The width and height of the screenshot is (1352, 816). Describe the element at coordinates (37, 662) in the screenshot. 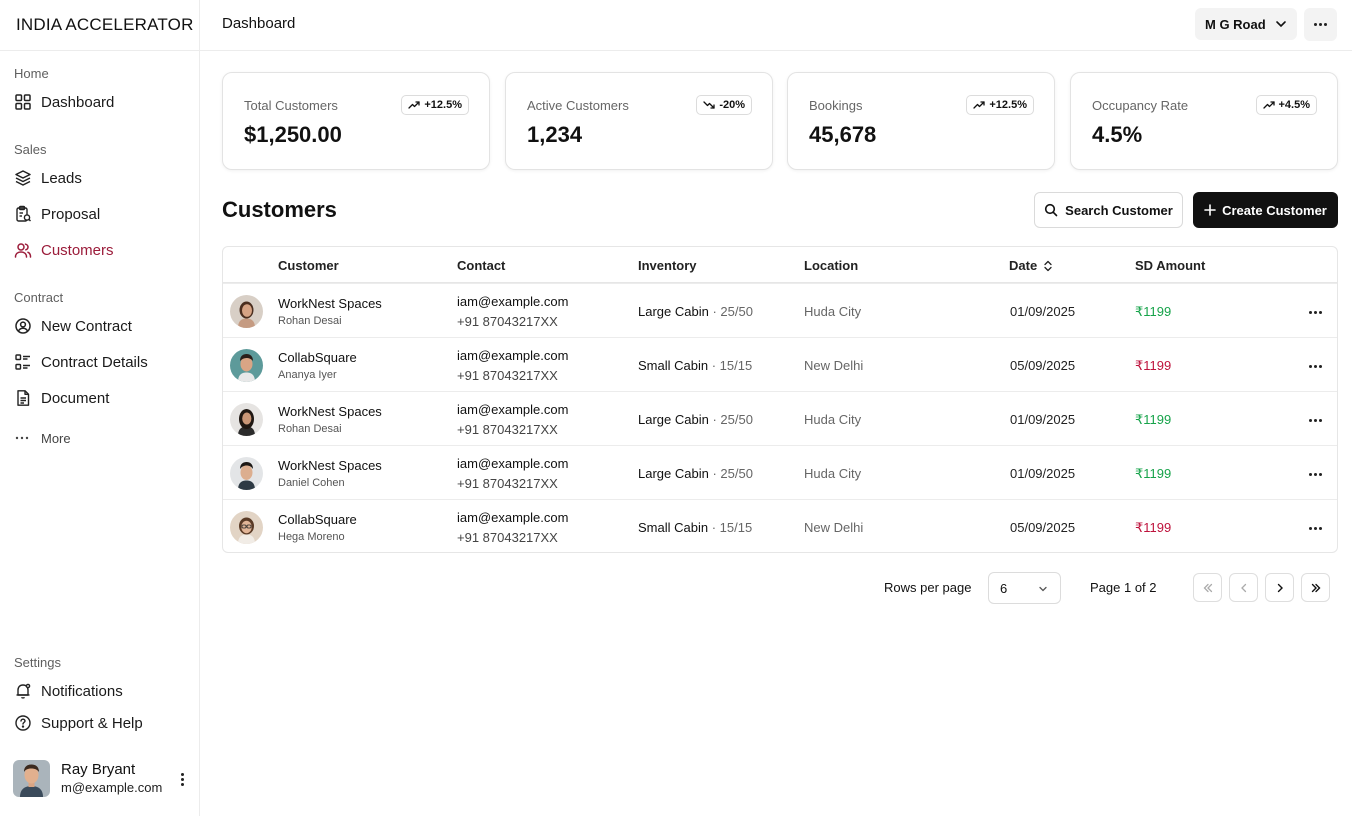

I see `section-label-settings: Settings` at that location.